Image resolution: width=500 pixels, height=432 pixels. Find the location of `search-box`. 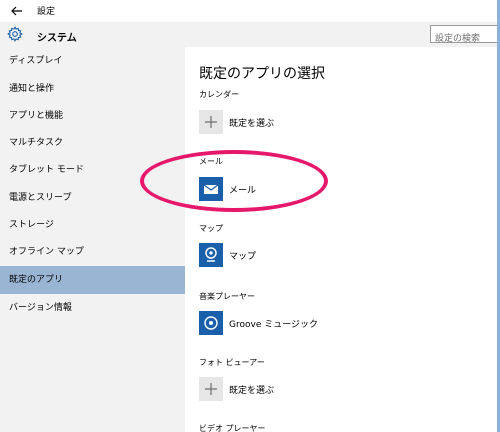

search-box is located at coordinates (465, 36).